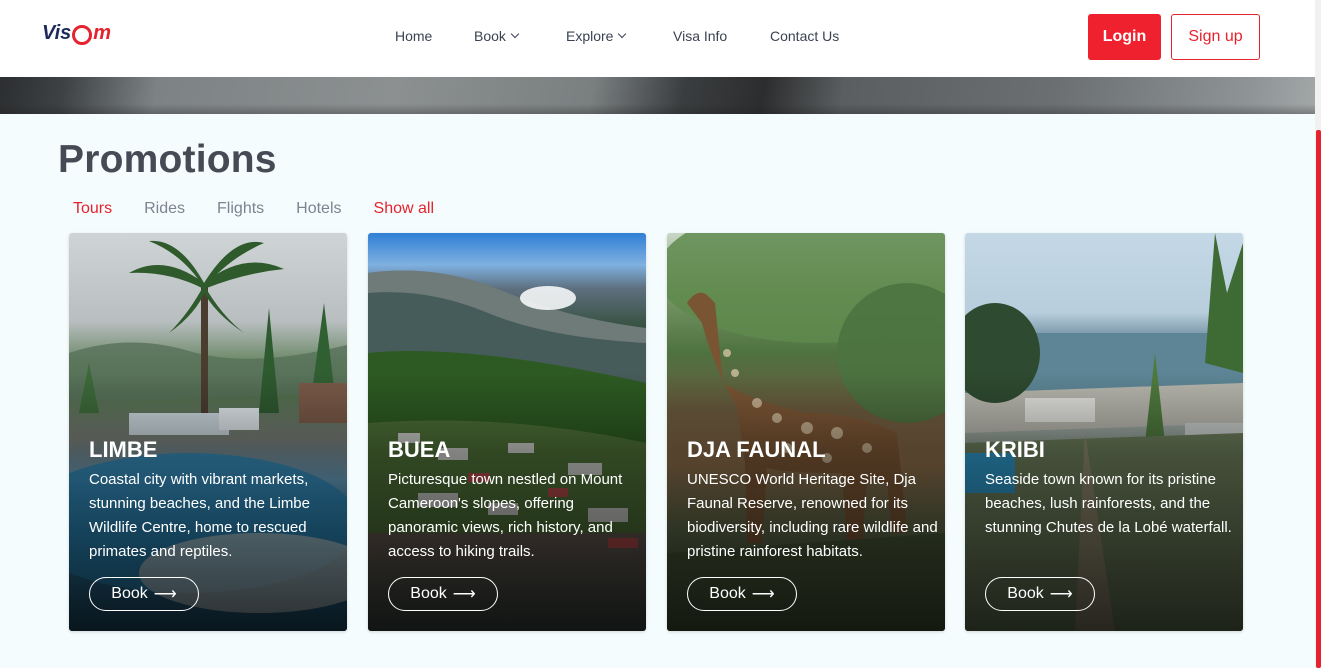 The width and height of the screenshot is (1321, 668). What do you see at coordinates (269, 209) in the screenshot?
I see `promotions-tabs: Tours Rides Flights Hotels Show all` at bounding box center [269, 209].